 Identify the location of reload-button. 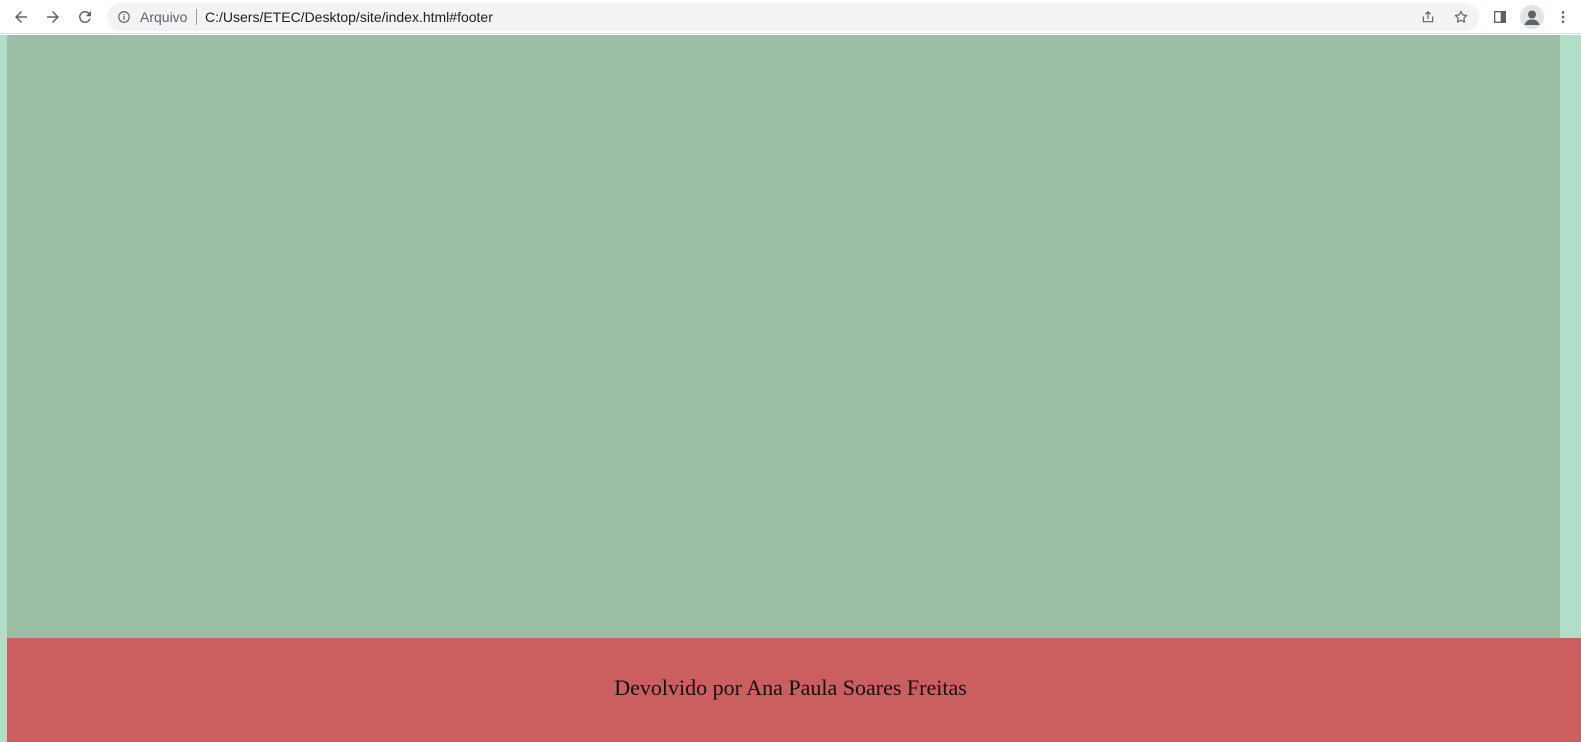
(85, 17).